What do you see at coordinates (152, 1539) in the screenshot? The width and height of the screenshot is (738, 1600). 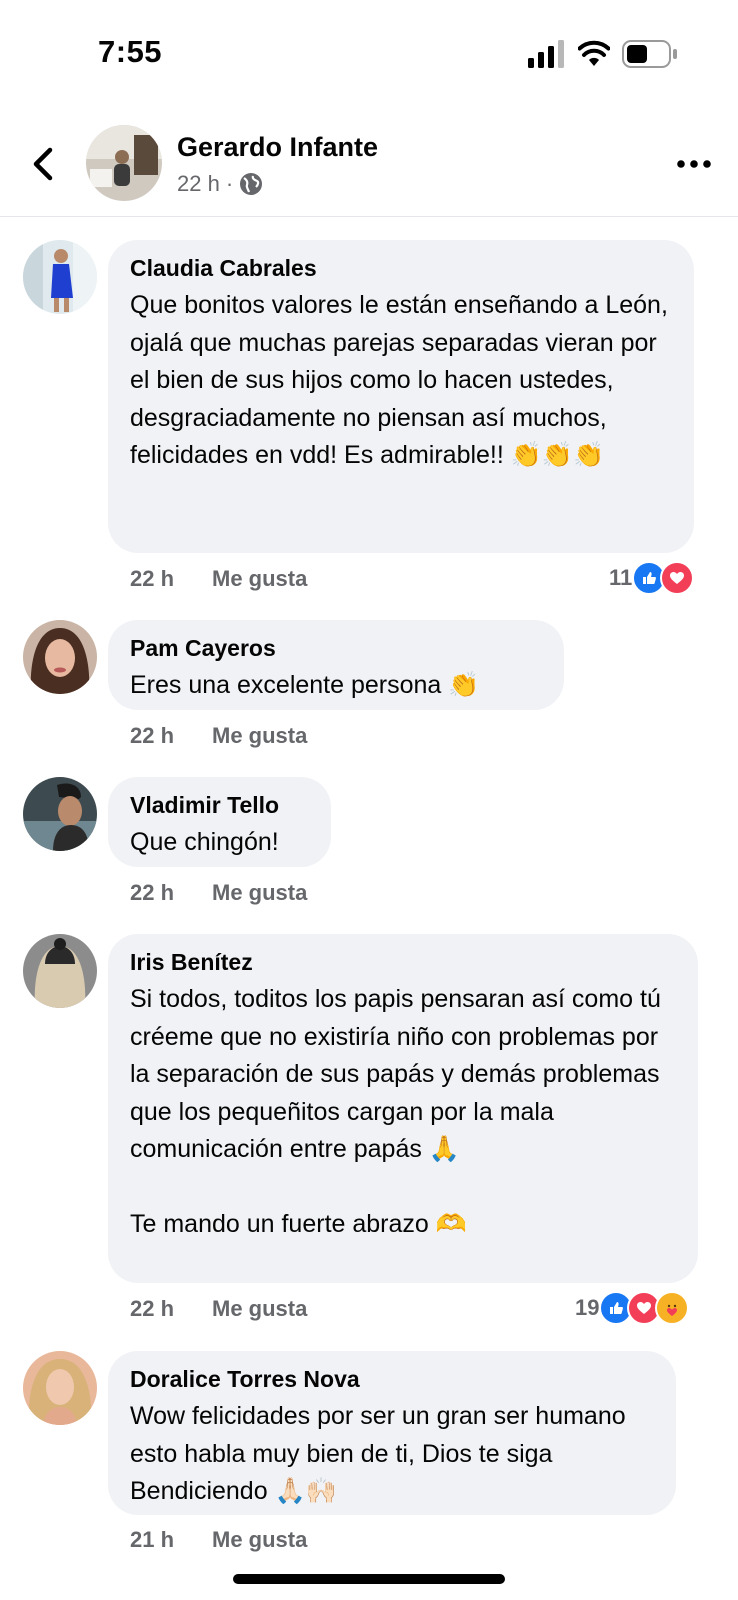 I see `comment-time: 21 h` at bounding box center [152, 1539].